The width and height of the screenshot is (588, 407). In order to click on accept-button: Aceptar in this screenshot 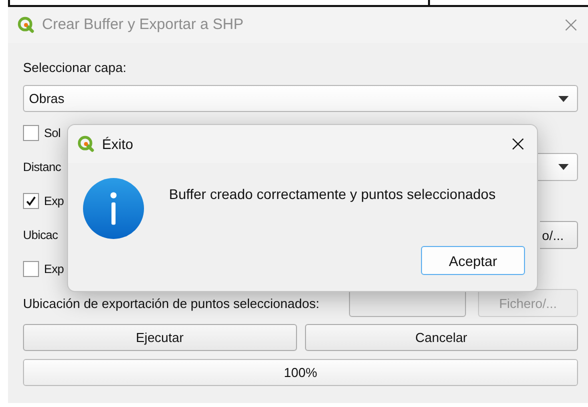, I will do `click(473, 260)`.